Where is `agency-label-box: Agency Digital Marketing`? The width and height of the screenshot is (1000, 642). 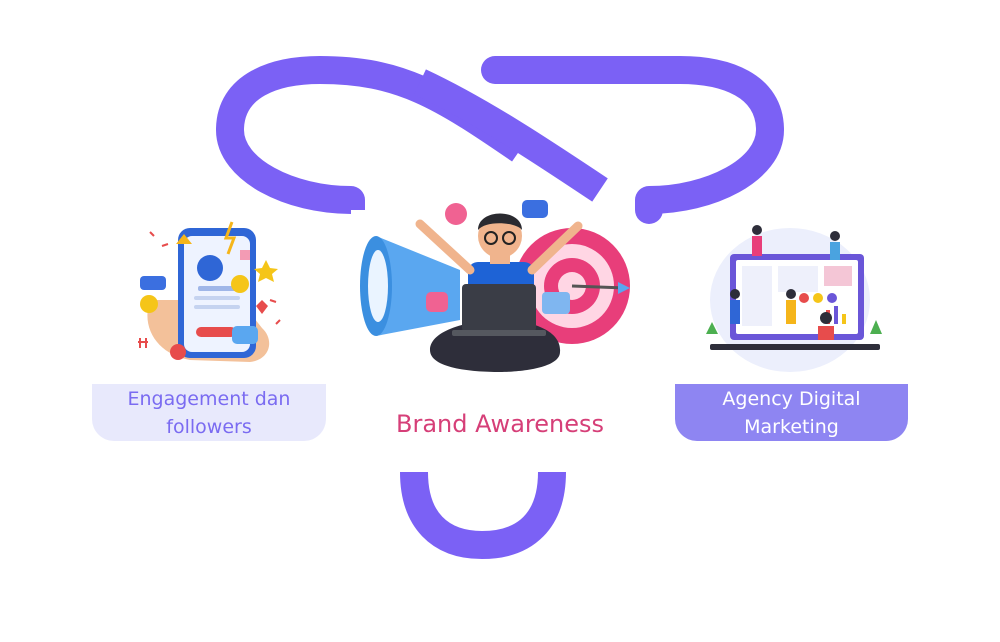
agency-label-box: Agency Digital Marketing is located at coordinates (791, 412).